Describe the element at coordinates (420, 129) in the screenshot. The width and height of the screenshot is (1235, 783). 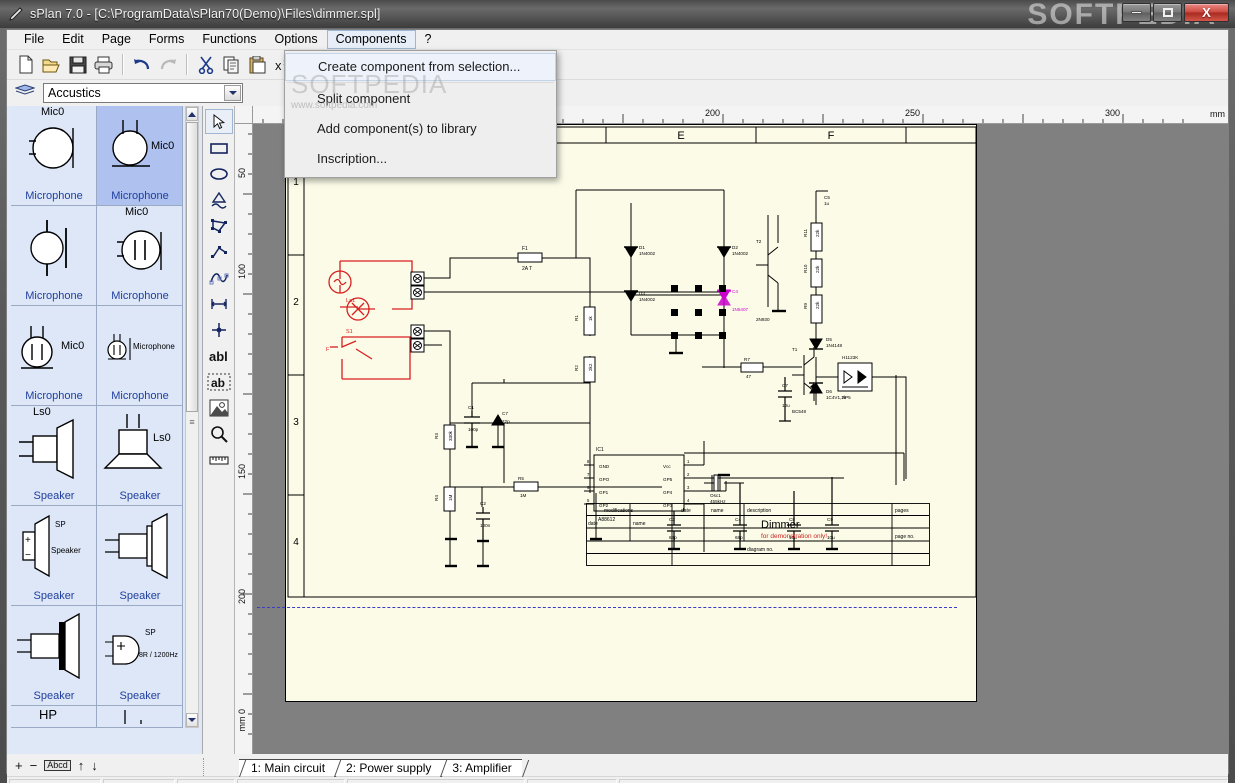
I see `menu-add-components-to-library: Add component(s) to library` at that location.